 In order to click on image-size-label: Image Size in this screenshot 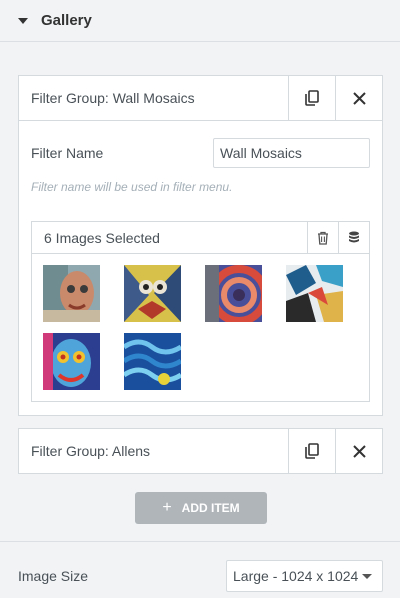, I will do `click(53, 576)`.